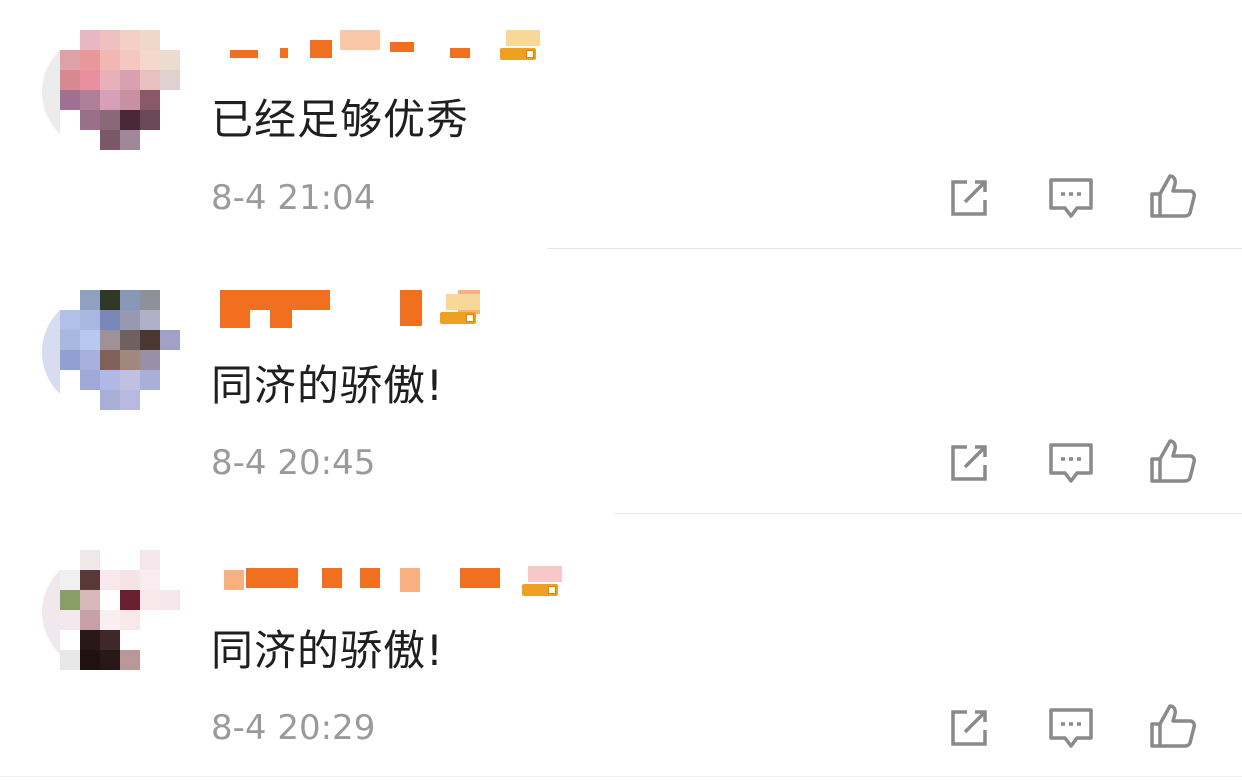 This screenshot has width=1242, height=781. What do you see at coordinates (360, 584) in the screenshot?
I see `username-redacted` at bounding box center [360, 584].